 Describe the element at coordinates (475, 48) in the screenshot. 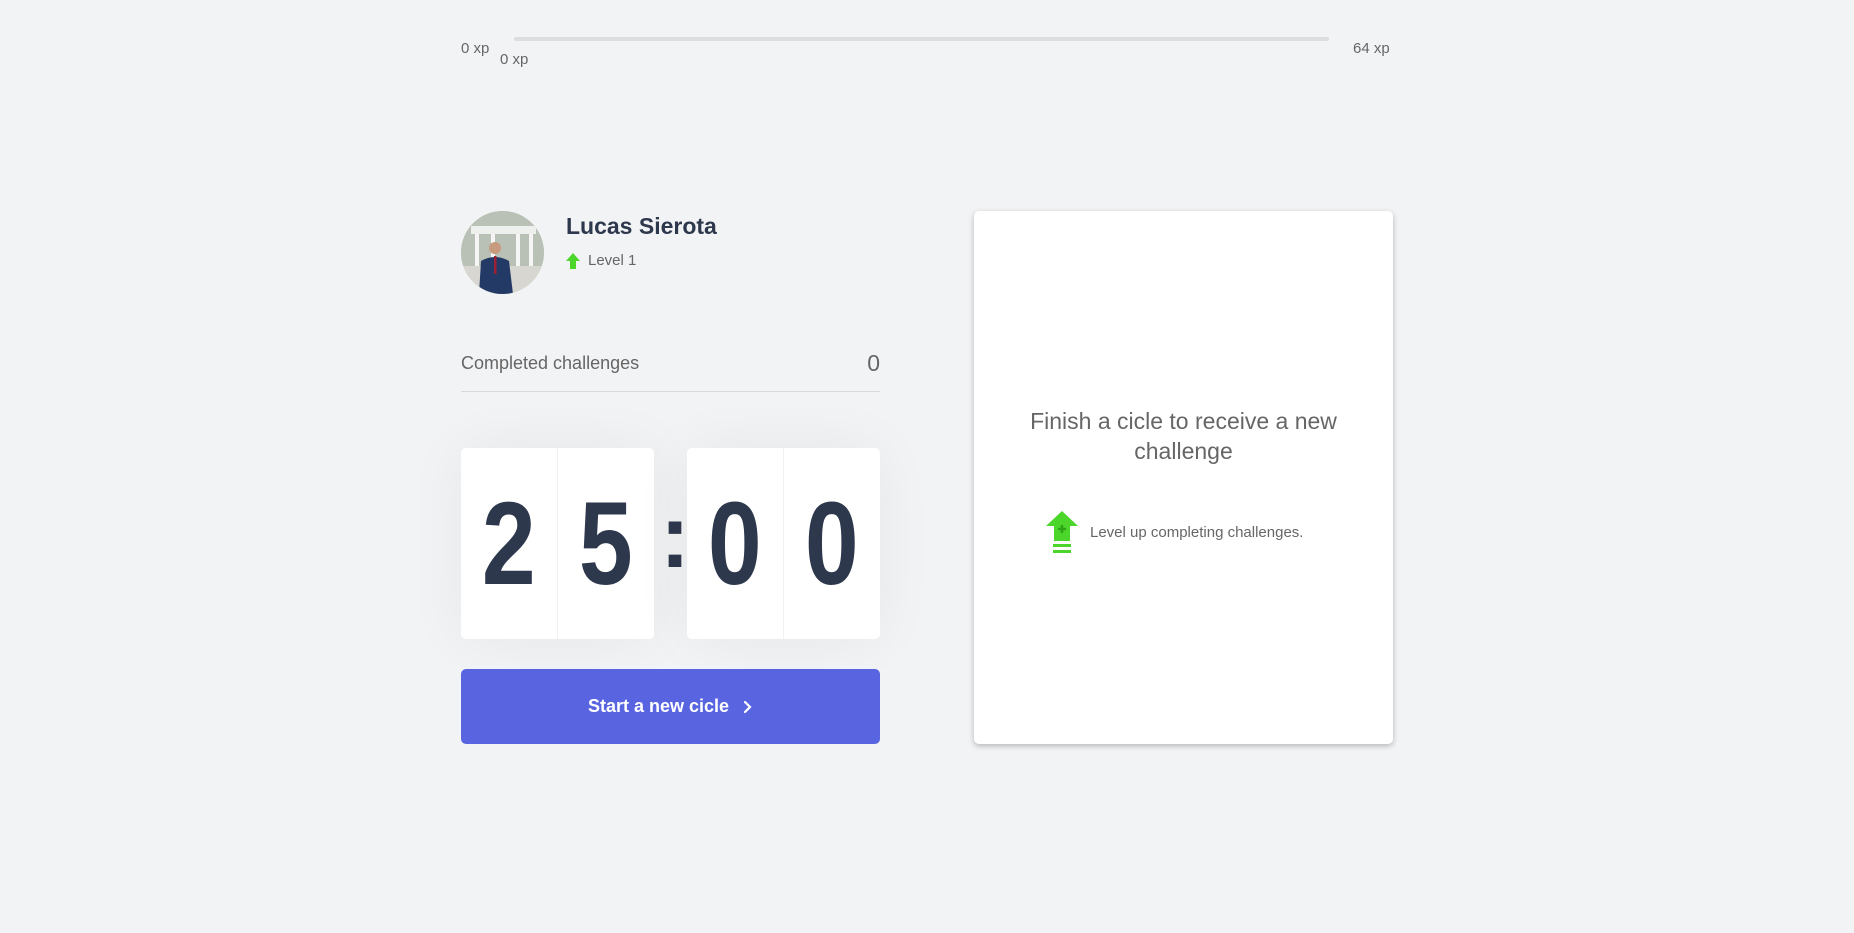

I see `xp-min-label: 0 xp` at that location.